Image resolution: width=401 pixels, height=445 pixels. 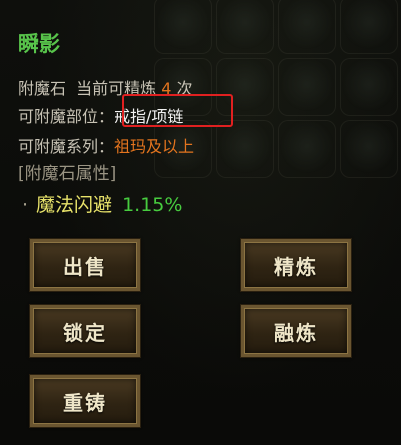 I want to click on refine-button: 精炼, so click(x=296, y=265).